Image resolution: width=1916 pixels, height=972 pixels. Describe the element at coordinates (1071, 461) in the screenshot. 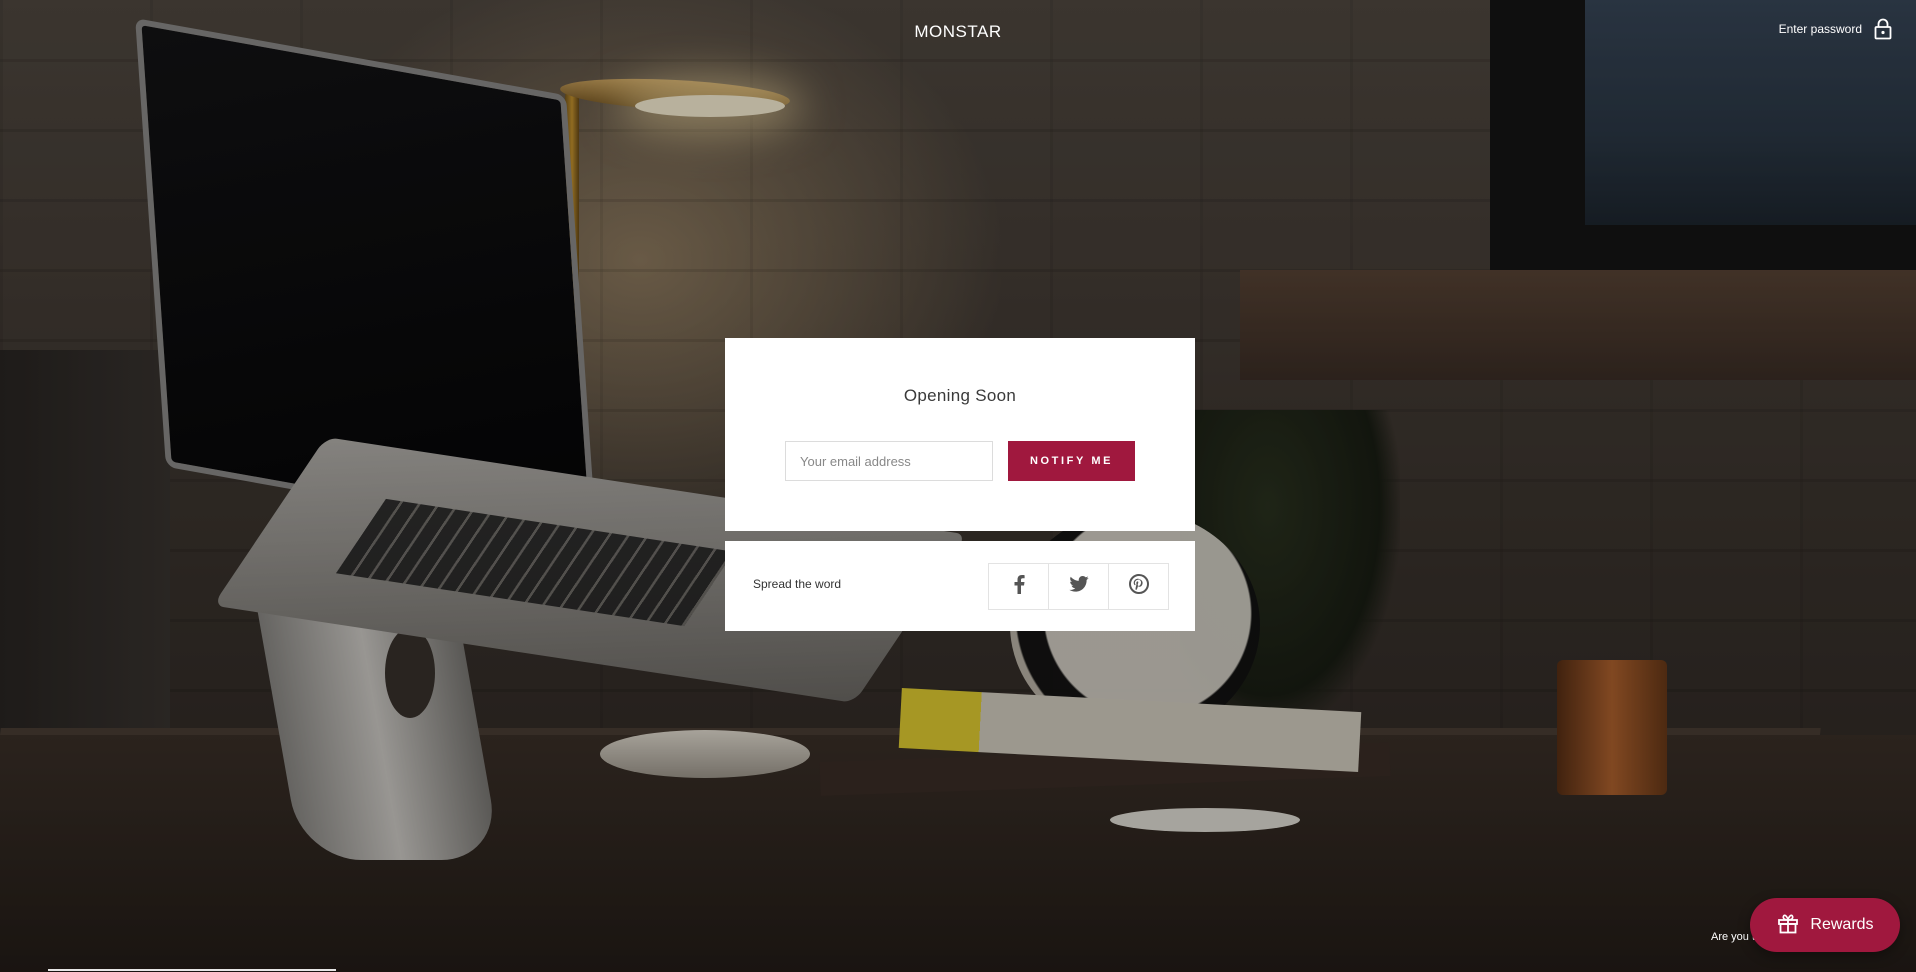

I see `notify-me-button: NOTIFY ME` at that location.